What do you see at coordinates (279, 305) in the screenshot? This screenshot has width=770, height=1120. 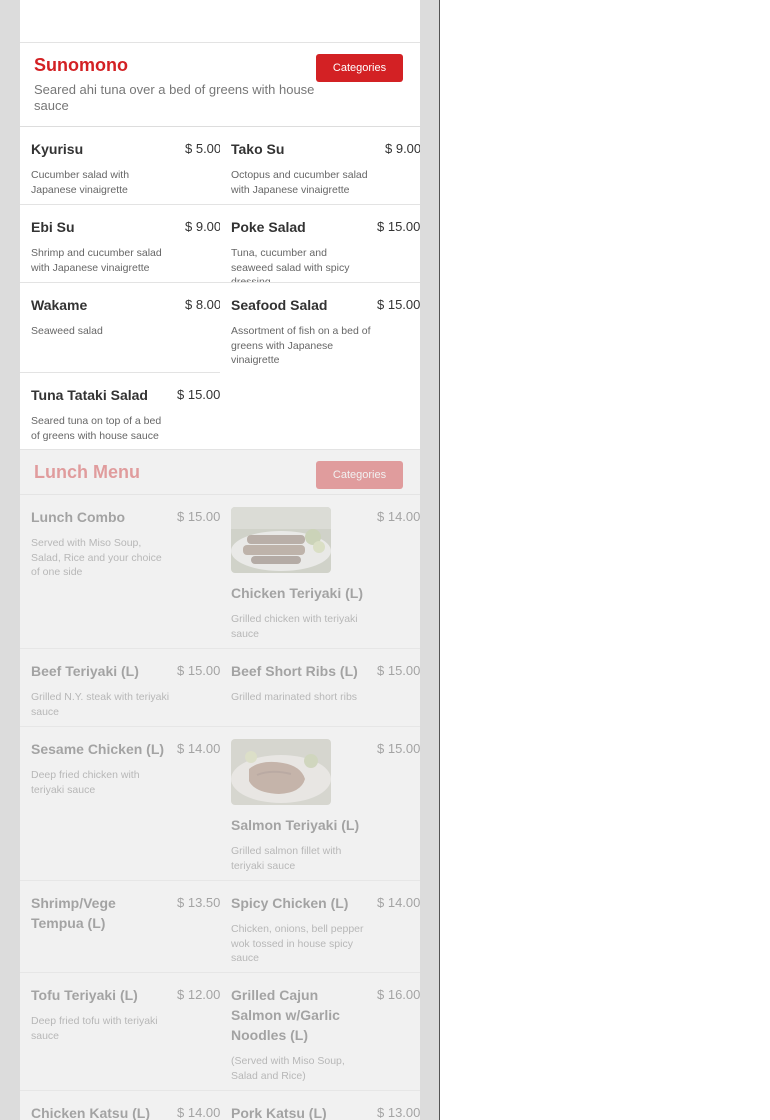 I see `item-name: Seafood Salad` at bounding box center [279, 305].